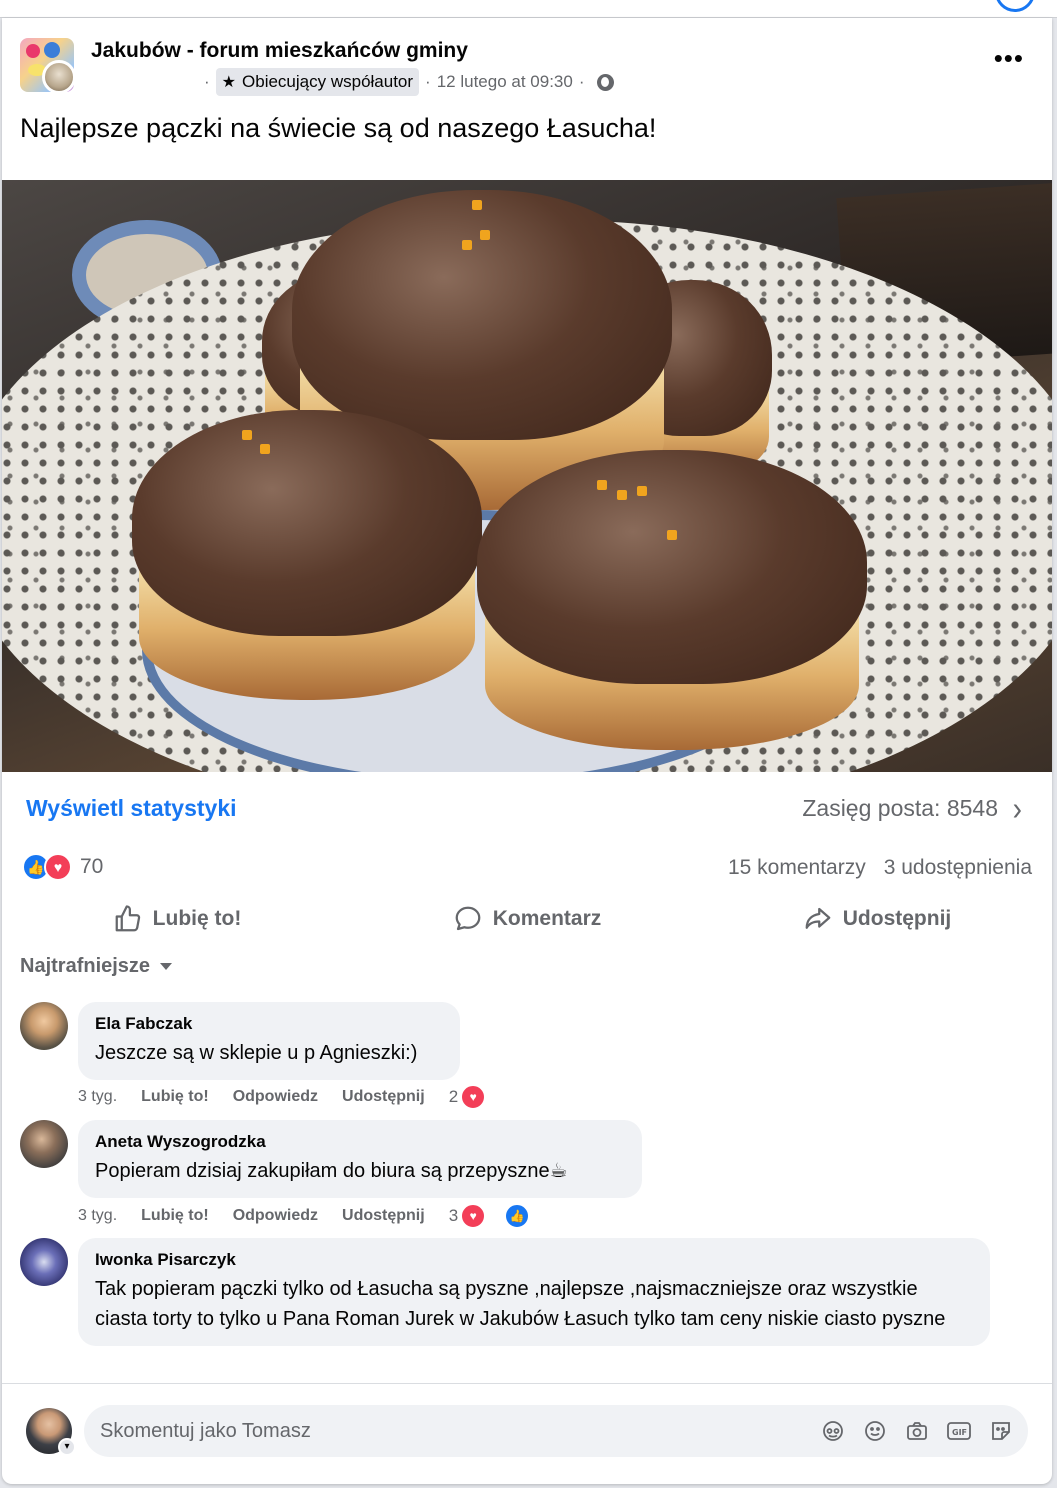 The height and width of the screenshot is (1488, 1057). What do you see at coordinates (166, 966) in the screenshot?
I see `caret-down-icon` at bounding box center [166, 966].